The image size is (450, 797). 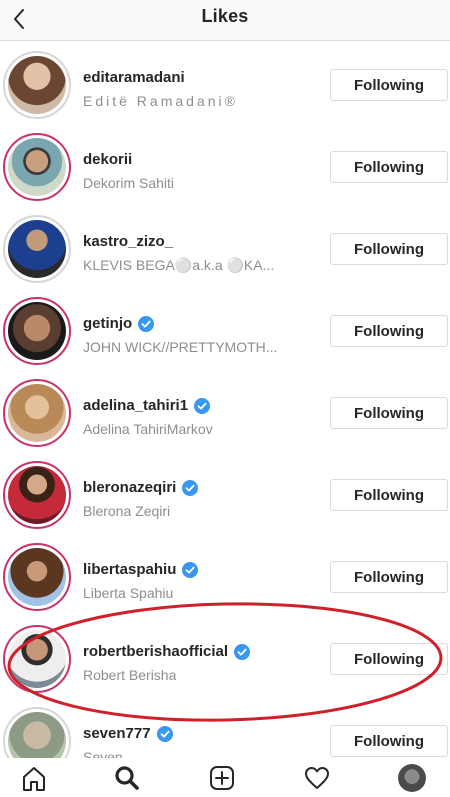 What do you see at coordinates (225, 16) in the screenshot?
I see `page-title: Likes` at bounding box center [225, 16].